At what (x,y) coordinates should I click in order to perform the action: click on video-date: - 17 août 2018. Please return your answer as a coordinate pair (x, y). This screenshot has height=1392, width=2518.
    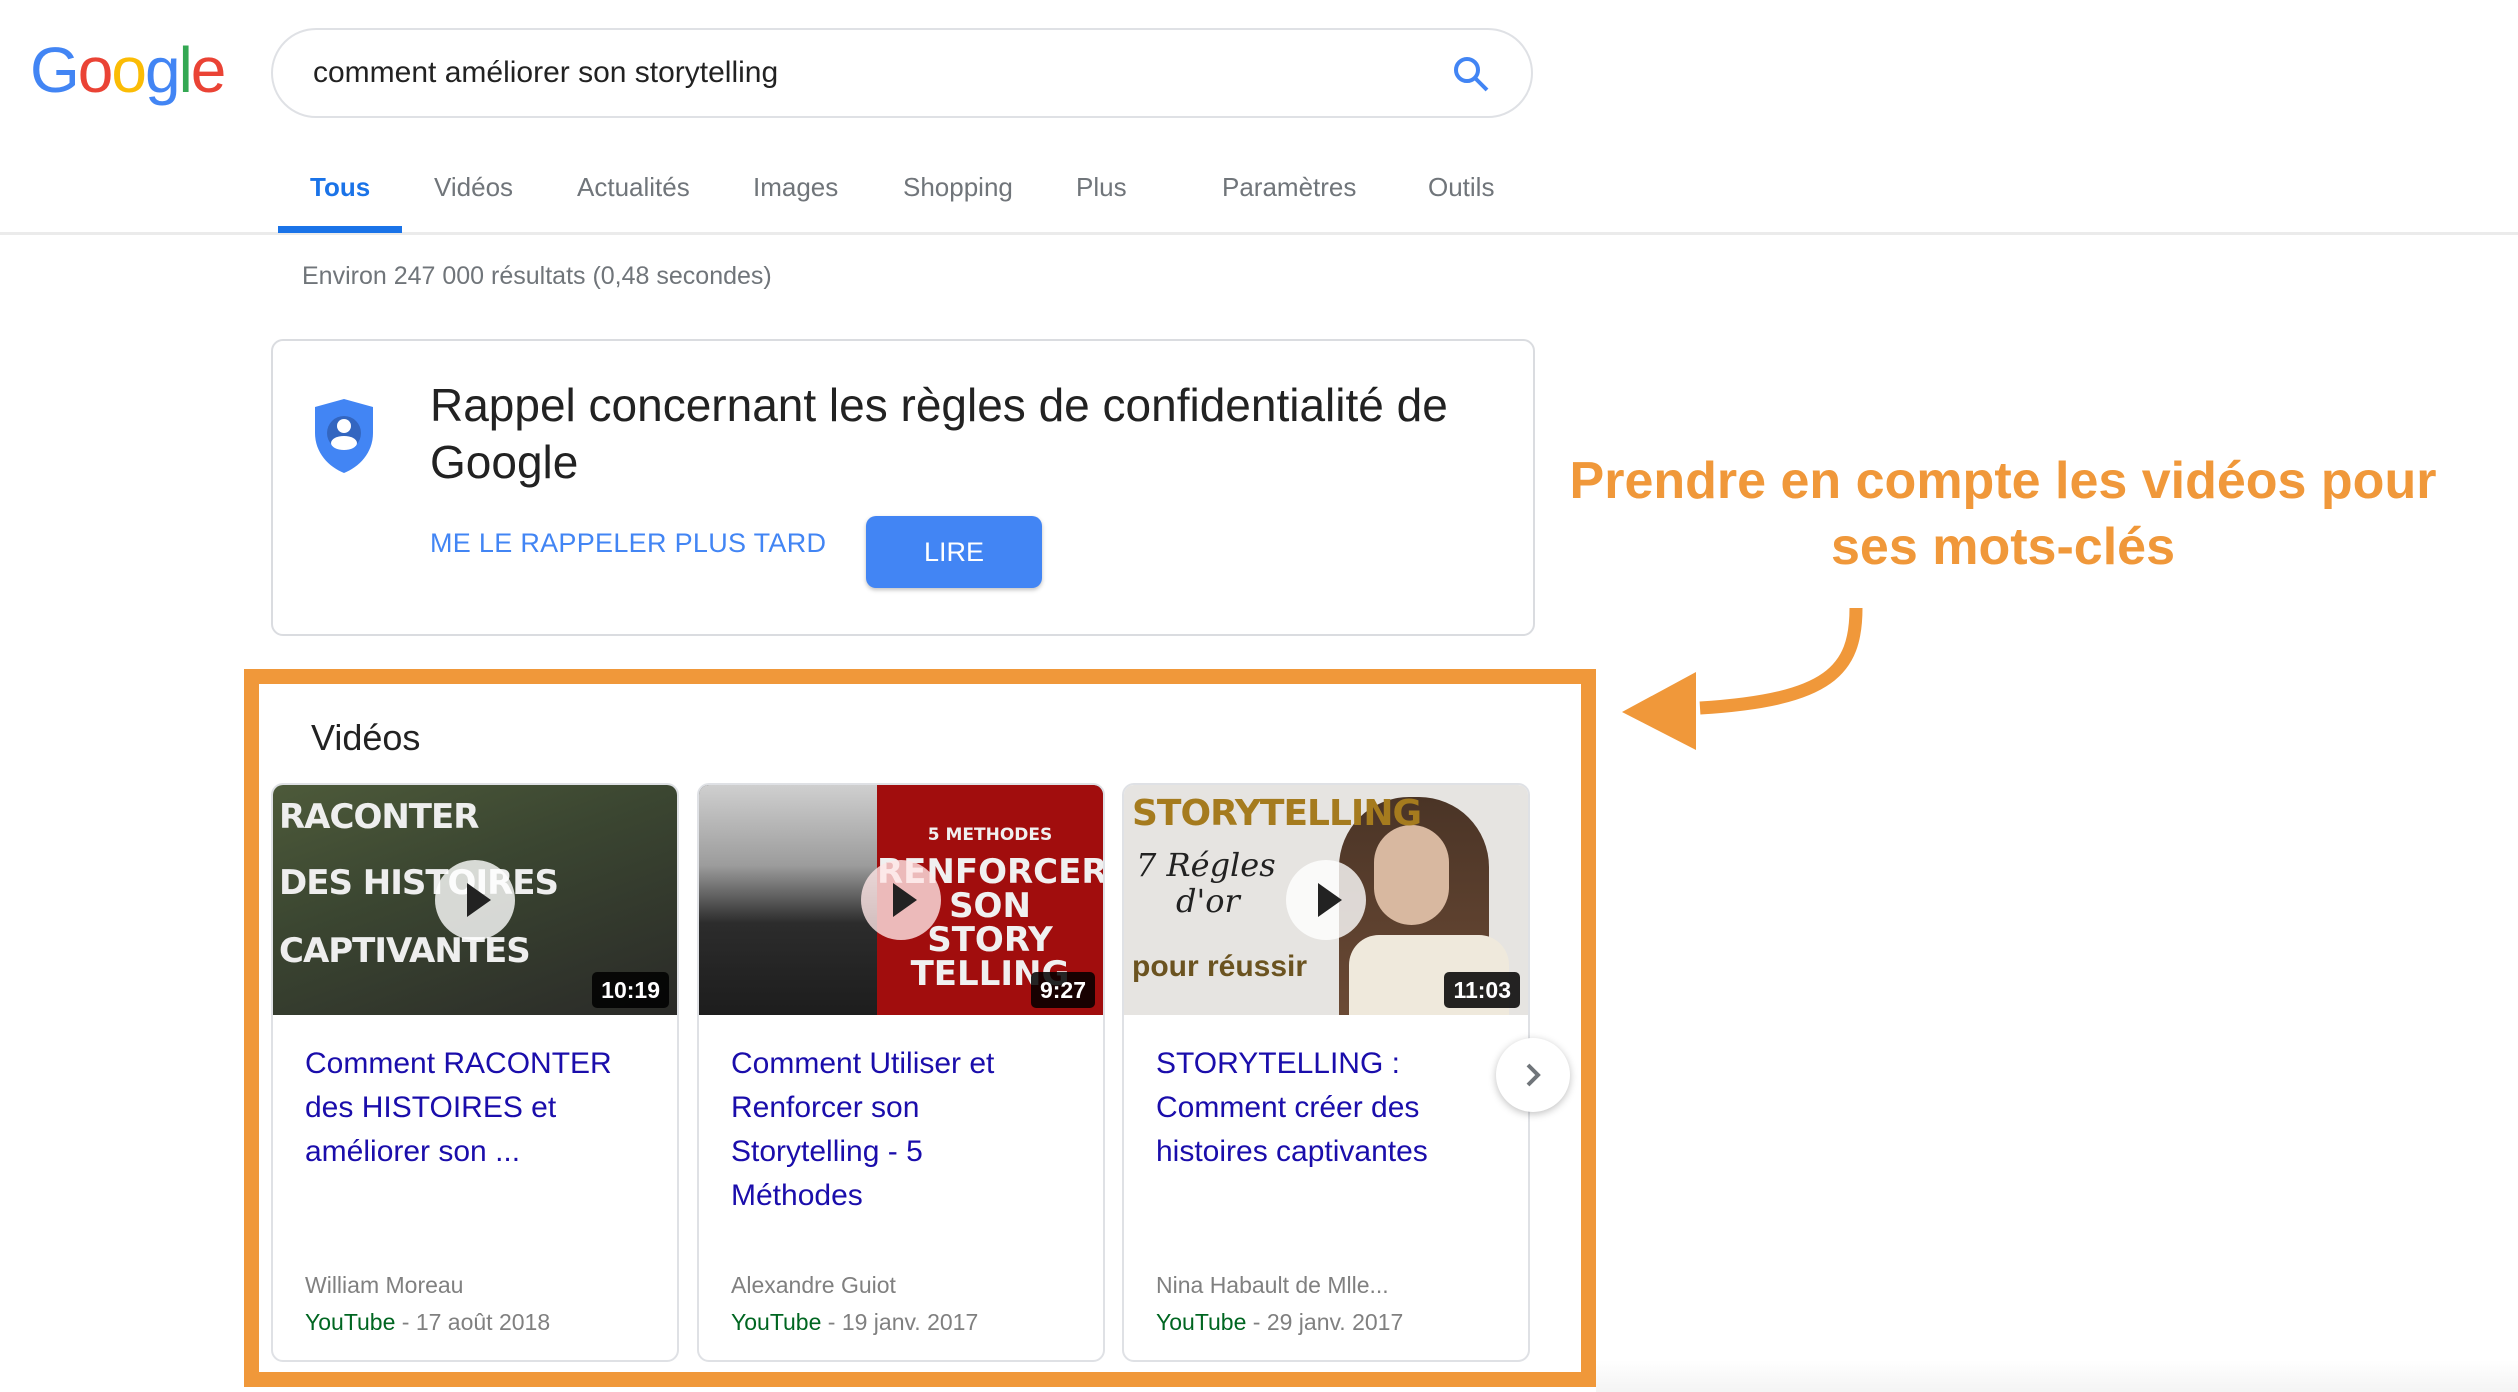
    Looking at the image, I should click on (473, 1322).